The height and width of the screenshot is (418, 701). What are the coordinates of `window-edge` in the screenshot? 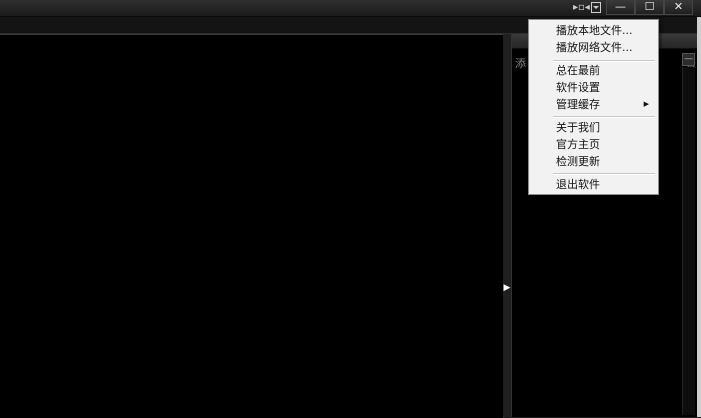 It's located at (699, 217).